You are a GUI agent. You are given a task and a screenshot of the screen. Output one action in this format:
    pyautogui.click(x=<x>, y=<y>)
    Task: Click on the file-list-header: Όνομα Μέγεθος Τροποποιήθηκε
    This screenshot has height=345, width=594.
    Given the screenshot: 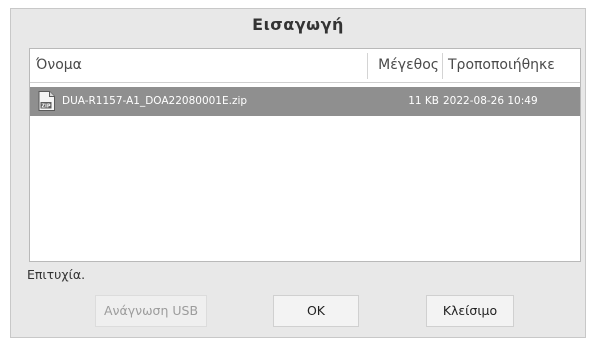 What is the action you would take?
    pyautogui.click(x=305, y=66)
    